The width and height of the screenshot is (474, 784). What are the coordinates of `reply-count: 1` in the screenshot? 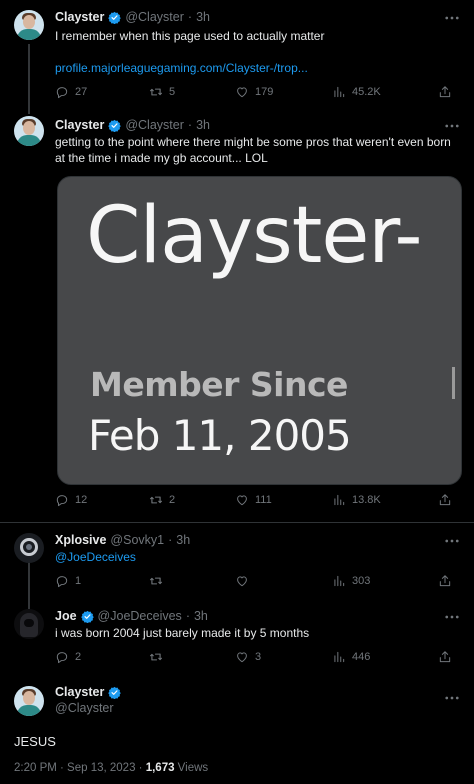 It's located at (78, 581).